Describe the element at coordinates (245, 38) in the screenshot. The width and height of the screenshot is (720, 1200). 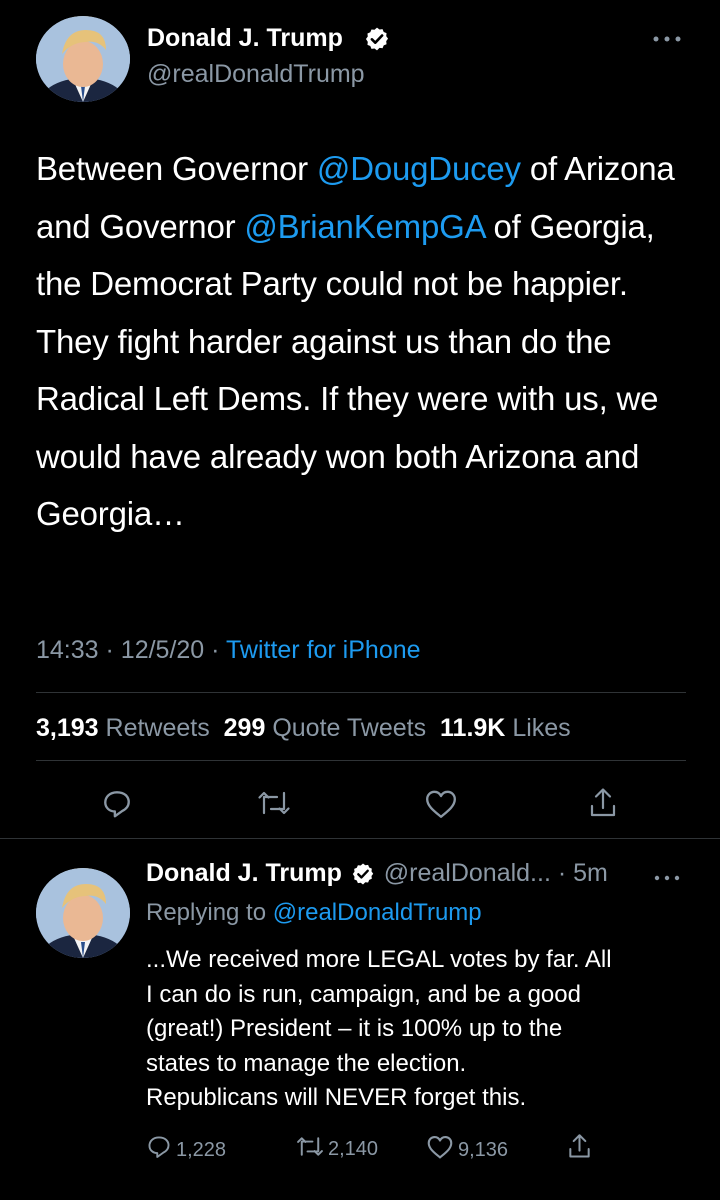
I see `display-name: Donald J. Trump` at that location.